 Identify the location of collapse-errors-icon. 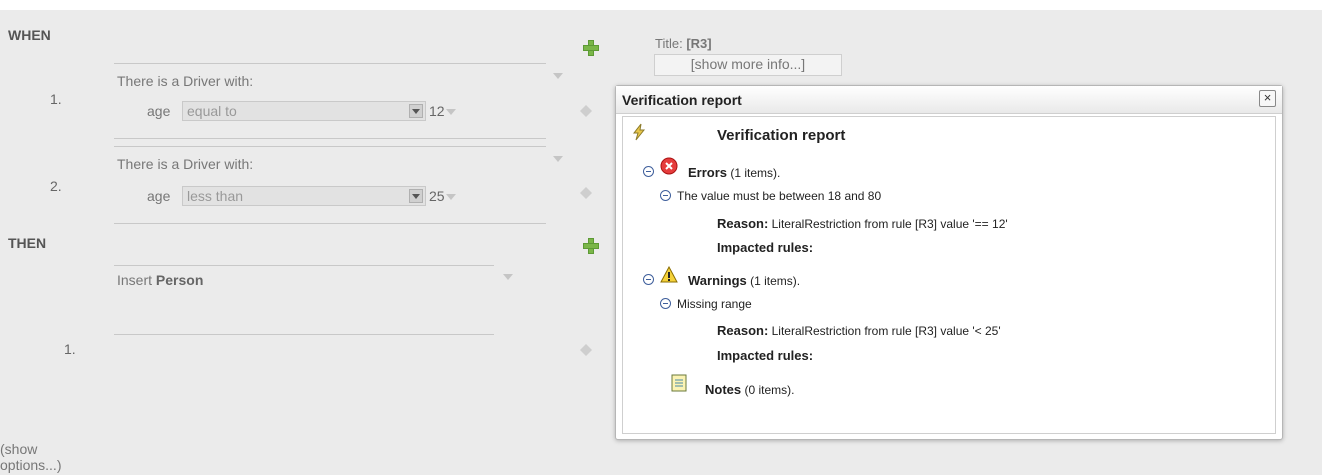
(648, 171).